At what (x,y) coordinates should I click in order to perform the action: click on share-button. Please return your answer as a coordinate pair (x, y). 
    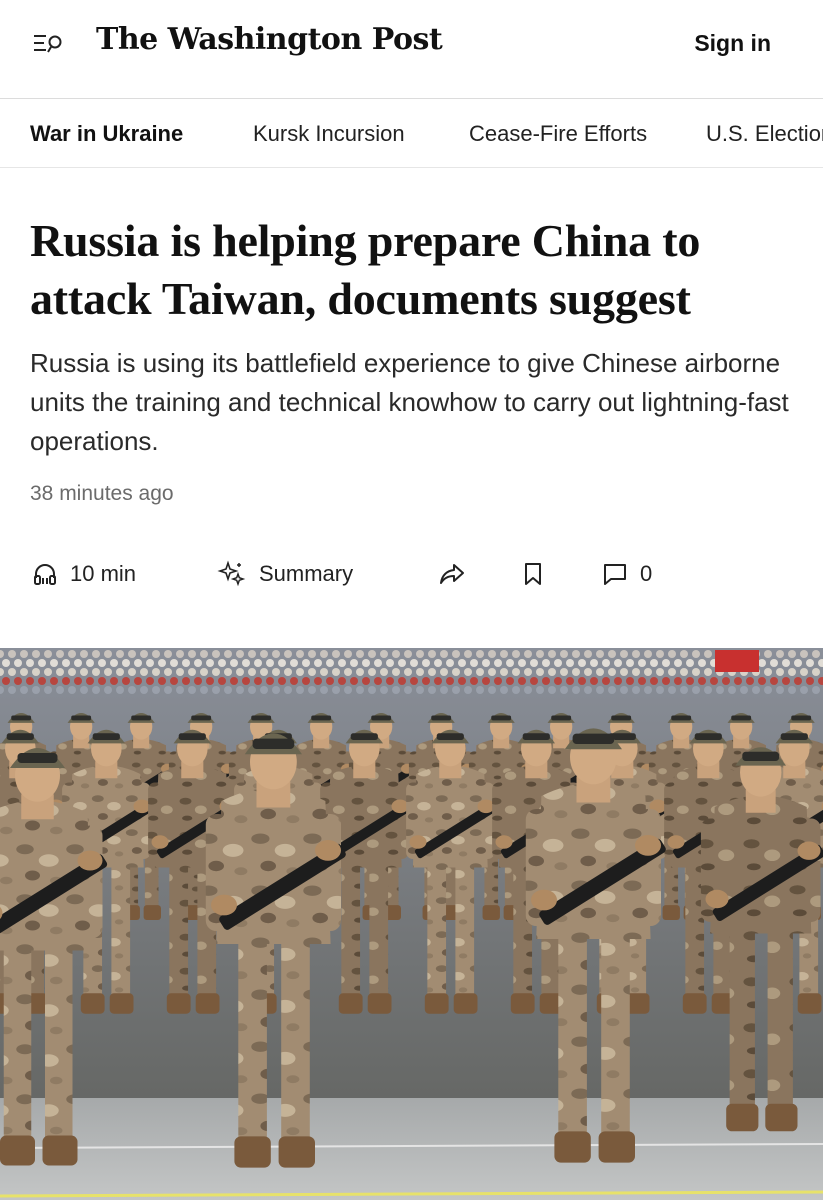
    Looking at the image, I should click on (452, 574).